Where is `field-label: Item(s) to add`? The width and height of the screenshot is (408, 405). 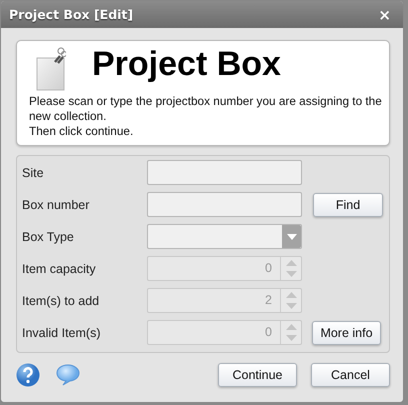
field-label: Item(s) to add is located at coordinates (61, 301).